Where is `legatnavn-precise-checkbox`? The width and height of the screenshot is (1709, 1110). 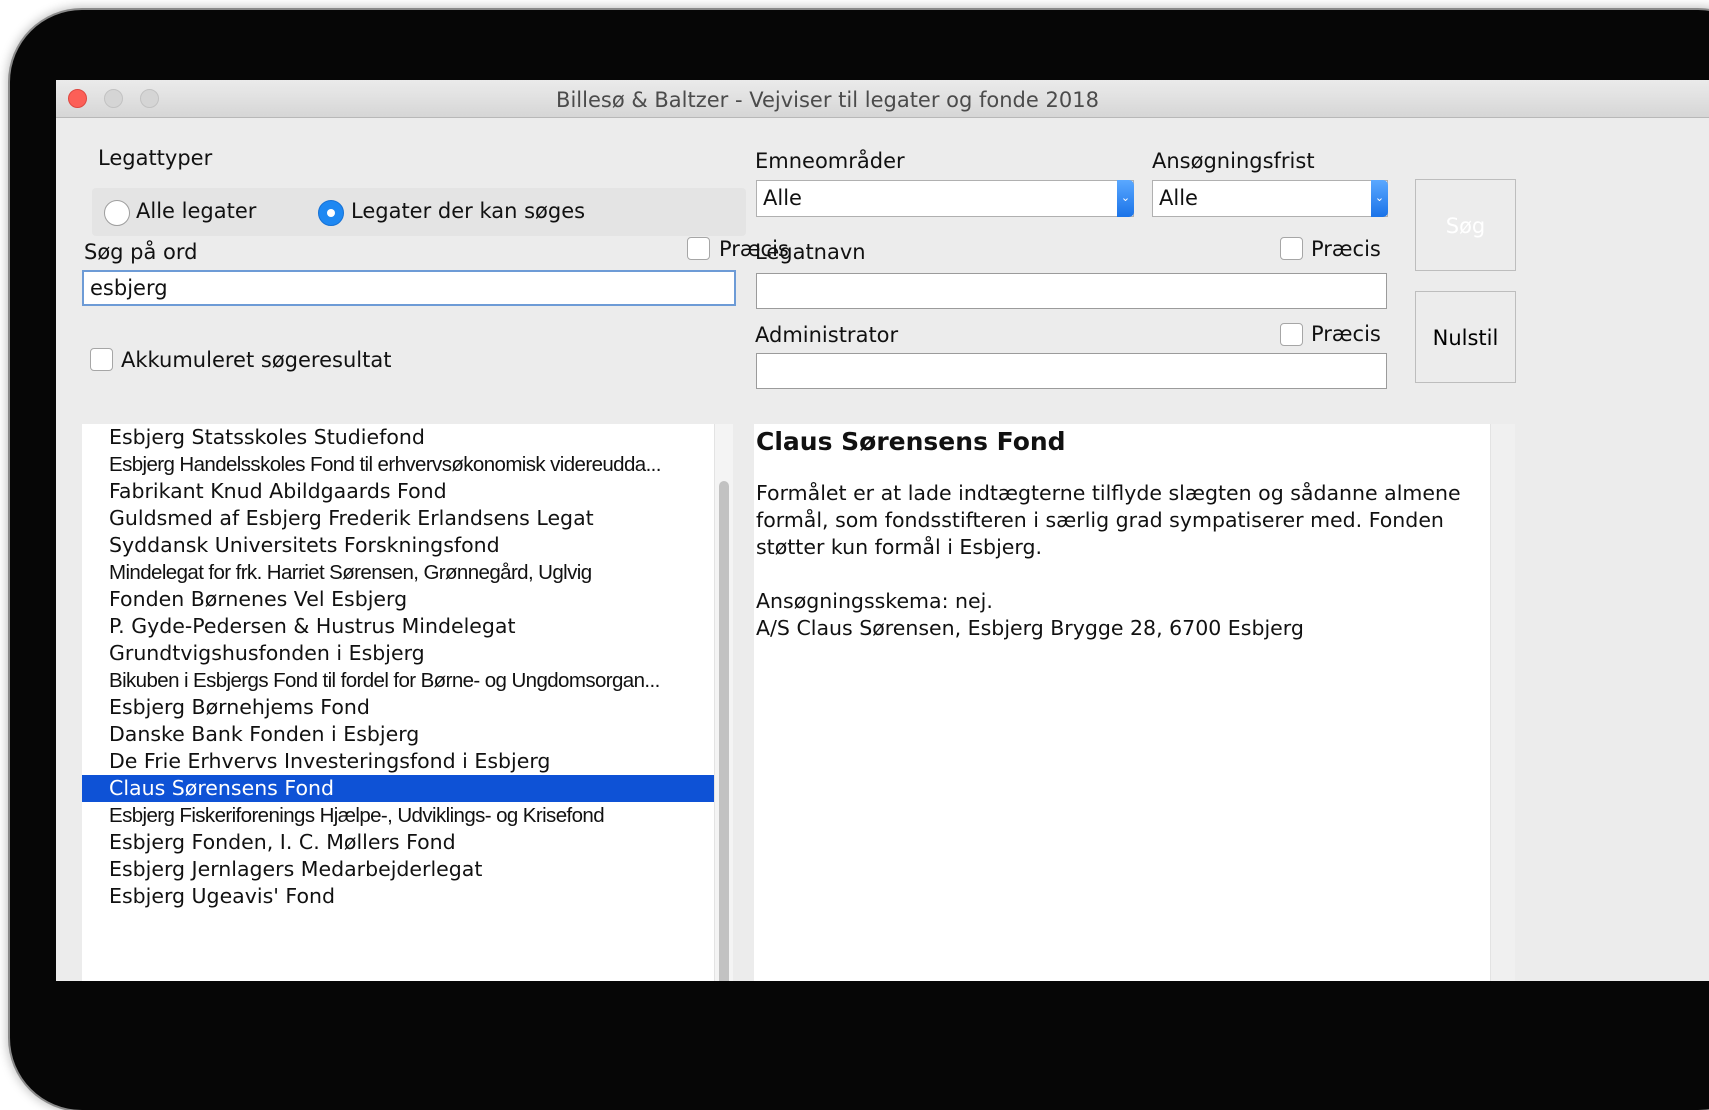 legatnavn-precise-checkbox is located at coordinates (1291, 248).